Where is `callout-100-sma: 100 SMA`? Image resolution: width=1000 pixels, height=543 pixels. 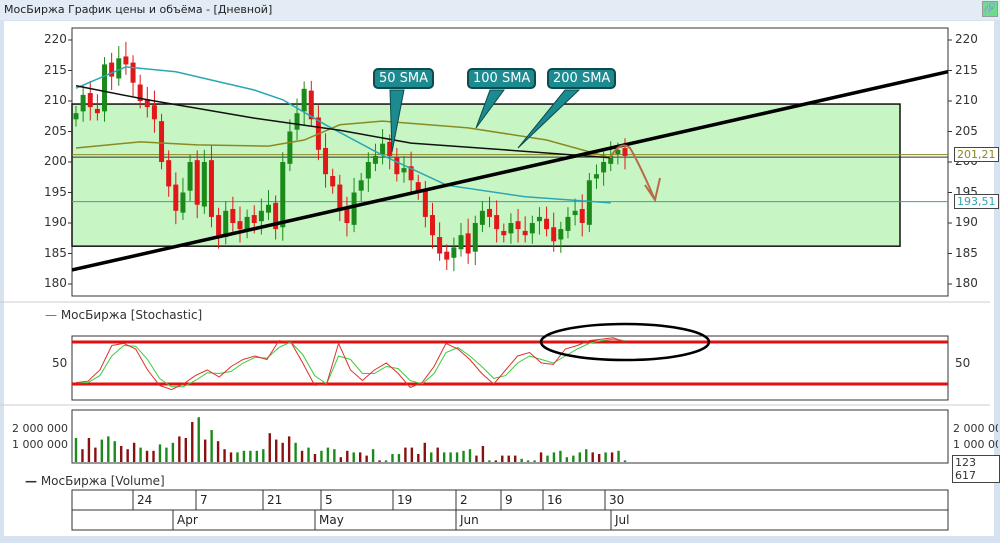
callout-100-sma: 100 SMA is located at coordinates (502, 78).